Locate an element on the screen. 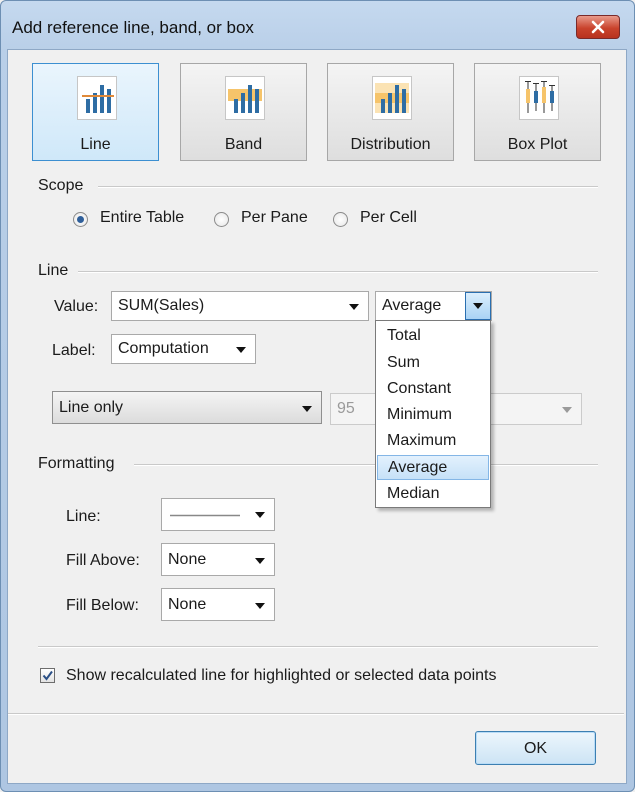 The width and height of the screenshot is (635, 792). aggregation-option-minimum: Minimum is located at coordinates (433, 415).